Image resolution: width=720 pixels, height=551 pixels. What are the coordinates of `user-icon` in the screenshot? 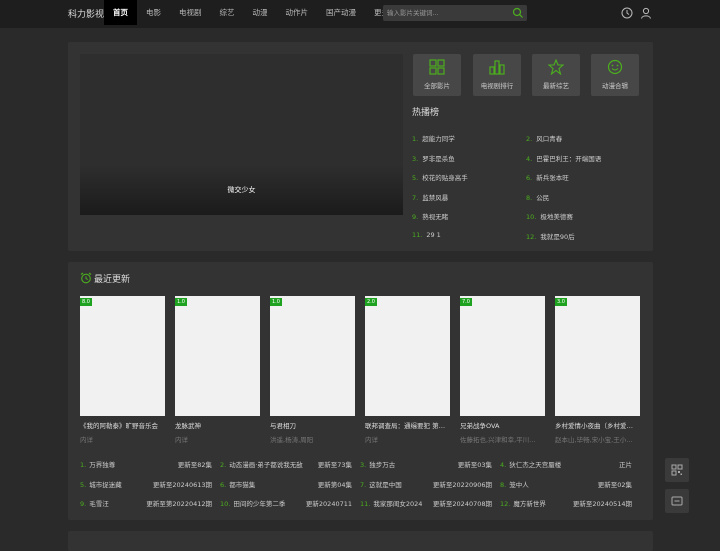 It's located at (646, 13).